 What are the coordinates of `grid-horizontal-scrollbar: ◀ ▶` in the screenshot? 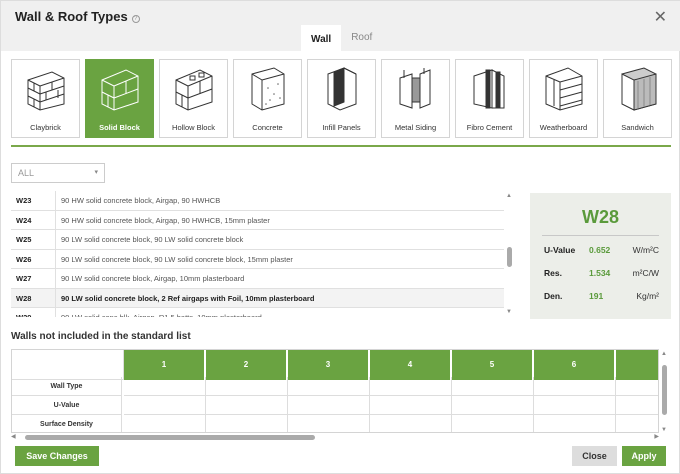 It's located at (335, 438).